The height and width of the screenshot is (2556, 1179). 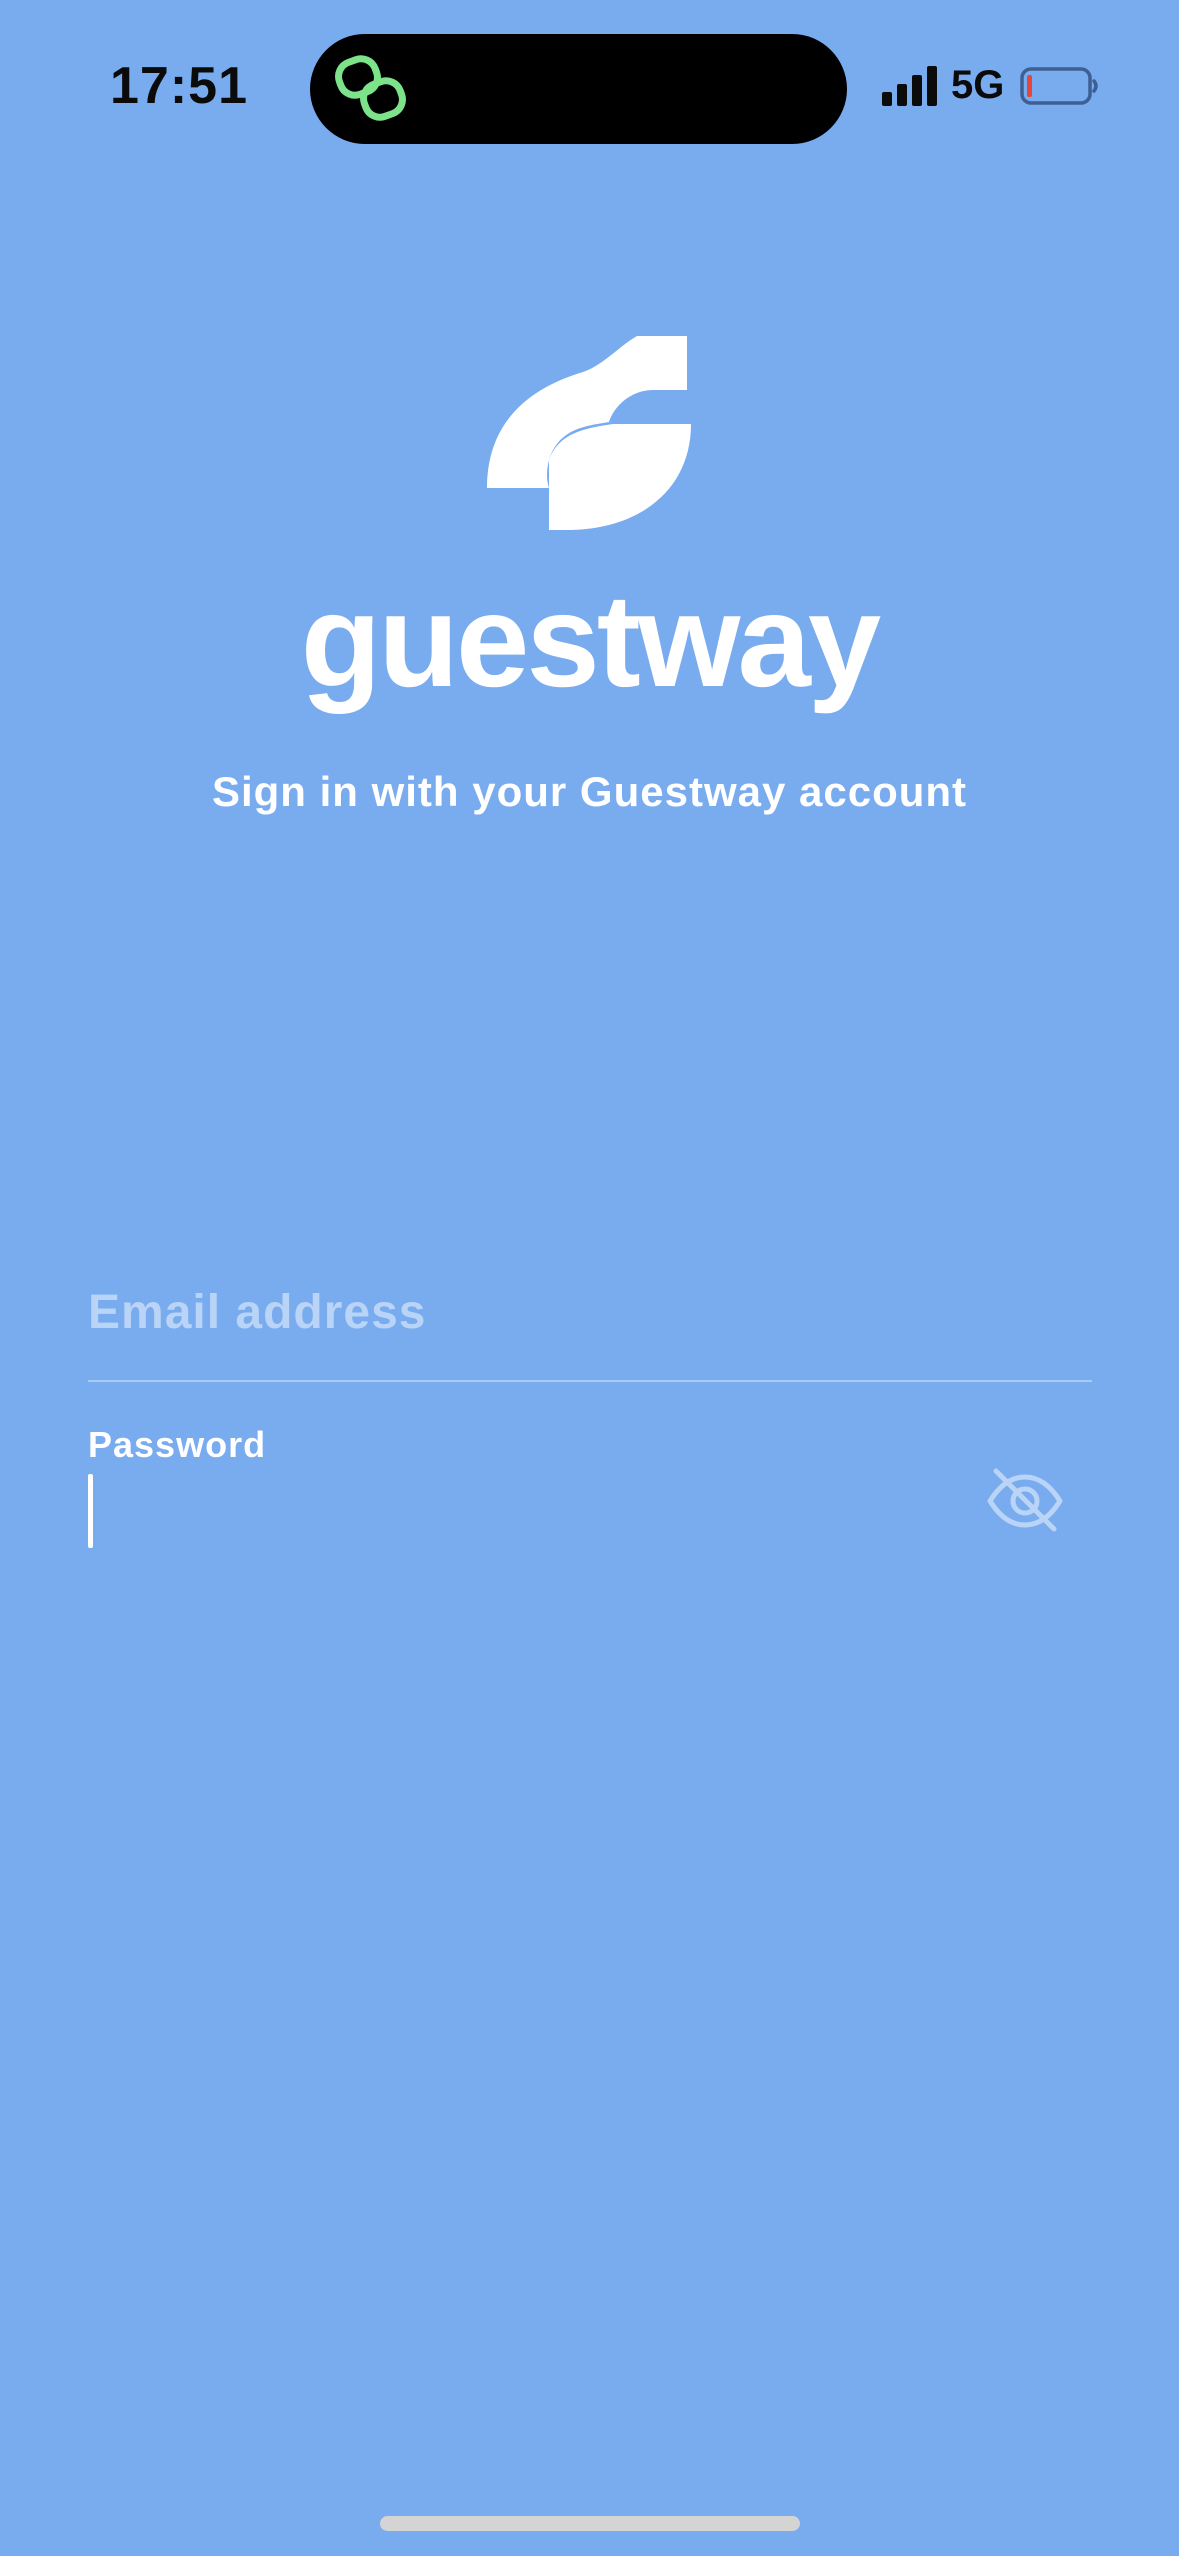 What do you see at coordinates (177, 1444) in the screenshot?
I see `password-label: Password` at bounding box center [177, 1444].